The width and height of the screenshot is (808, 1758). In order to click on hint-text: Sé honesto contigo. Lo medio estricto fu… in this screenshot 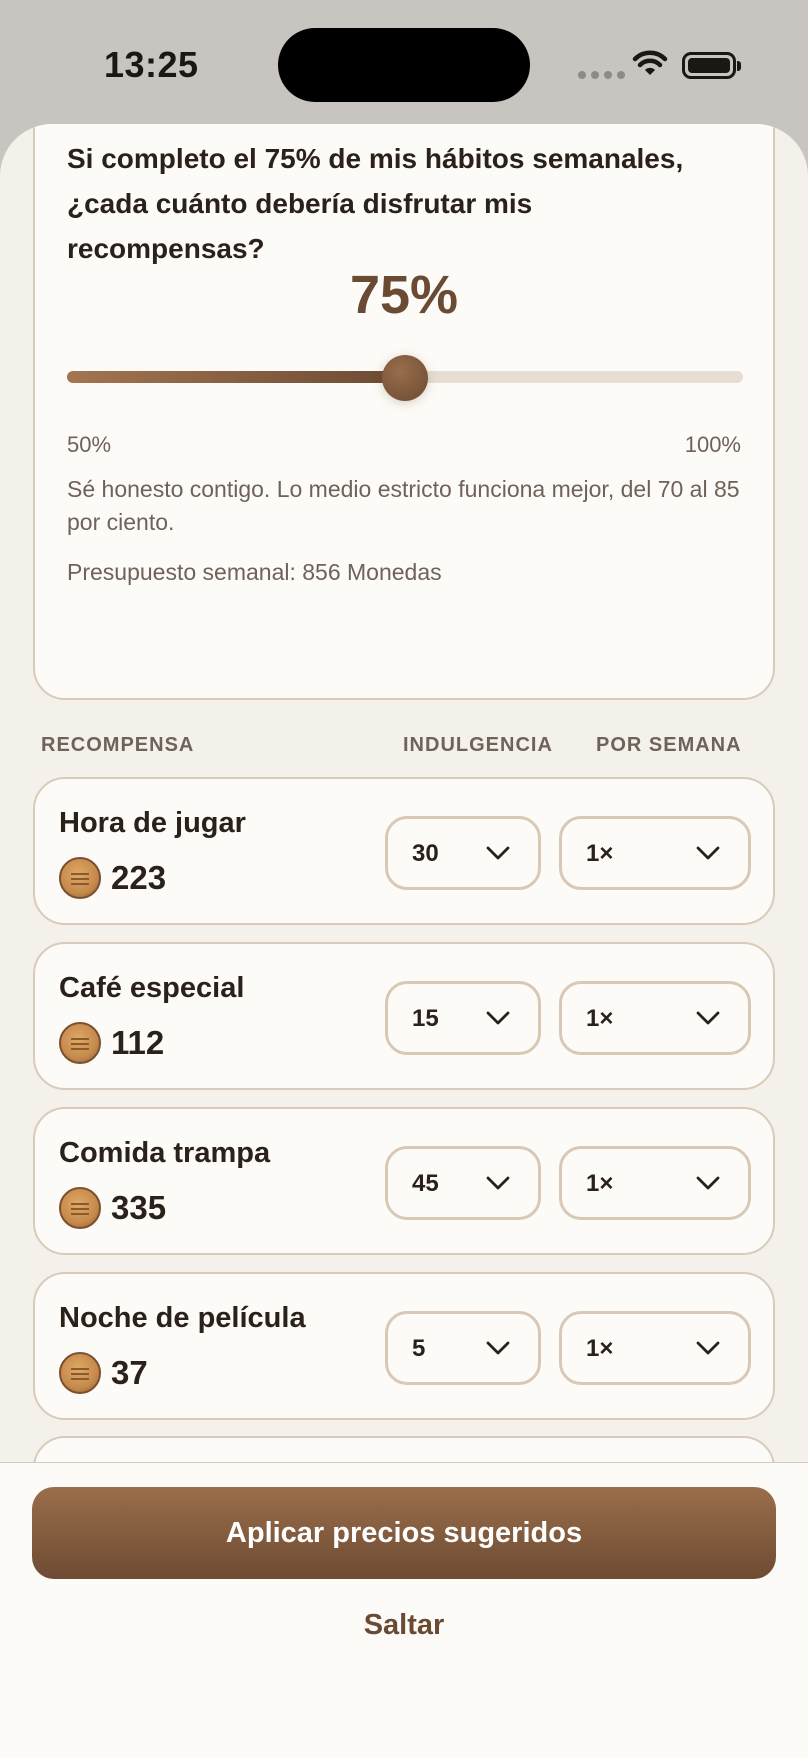, I will do `click(403, 505)`.